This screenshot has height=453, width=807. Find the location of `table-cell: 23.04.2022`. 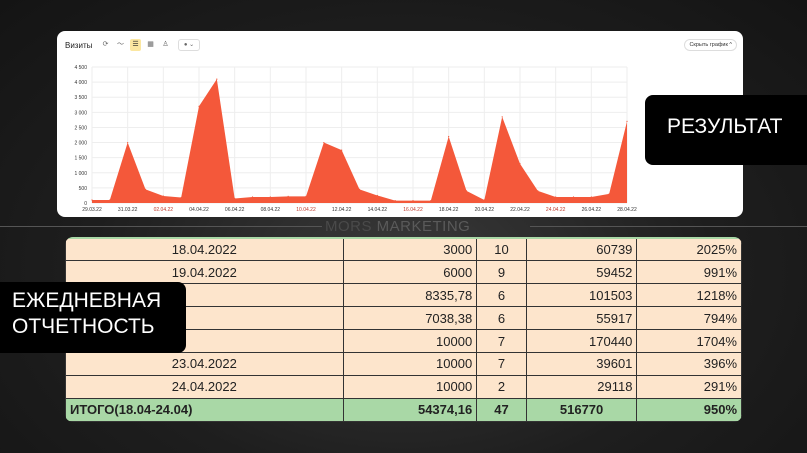

table-cell: 23.04.2022 is located at coordinates (204, 363).